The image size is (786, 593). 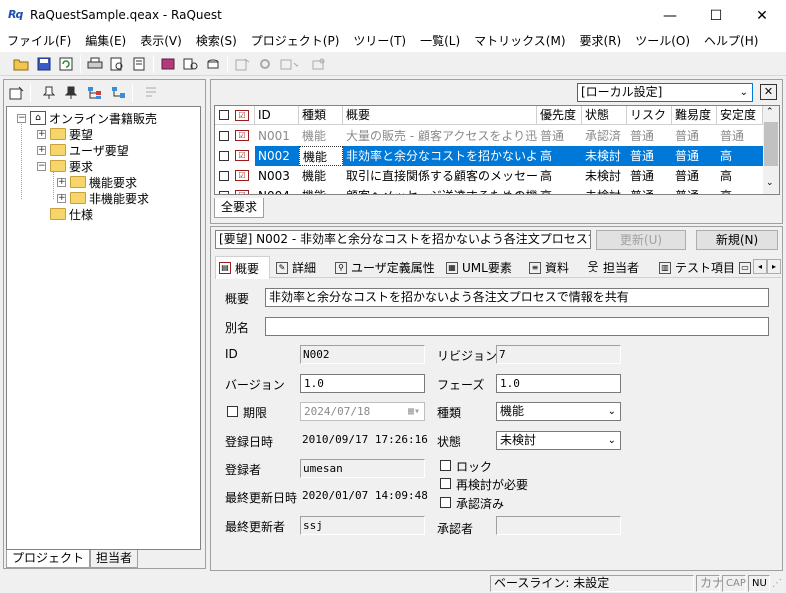 I want to click on layout-dropdown-icon, so click(x=289, y=64).